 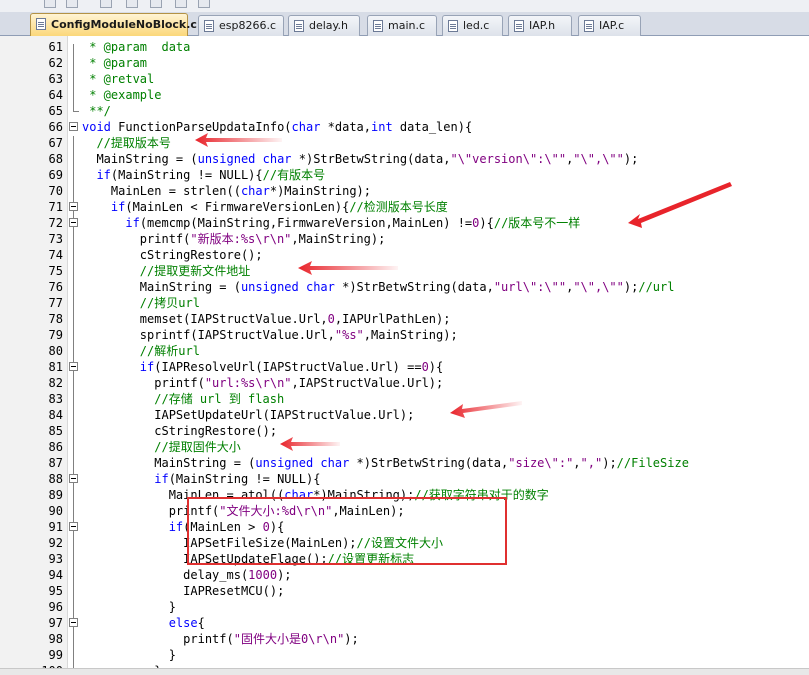 What do you see at coordinates (55, 447) in the screenshot?
I see `line-number: 86` at bounding box center [55, 447].